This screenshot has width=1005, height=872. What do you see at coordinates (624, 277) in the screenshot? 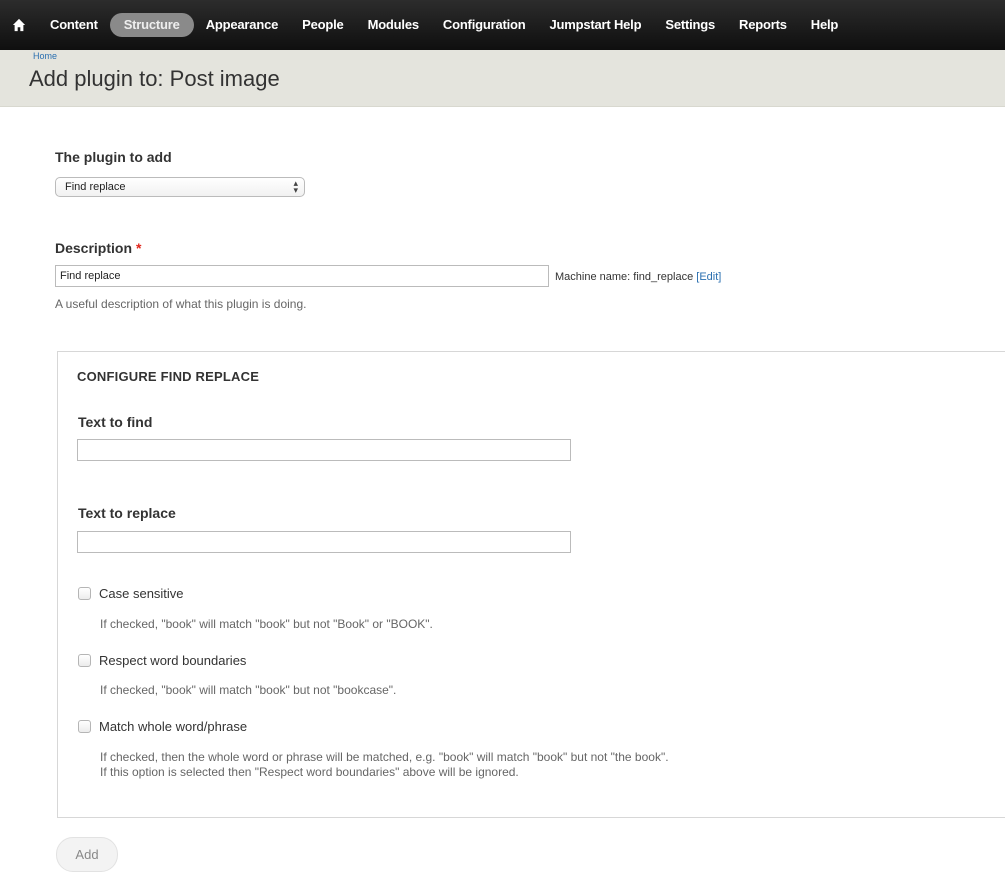
I see `machine-name-text: Machine name: find_replace` at bounding box center [624, 277].